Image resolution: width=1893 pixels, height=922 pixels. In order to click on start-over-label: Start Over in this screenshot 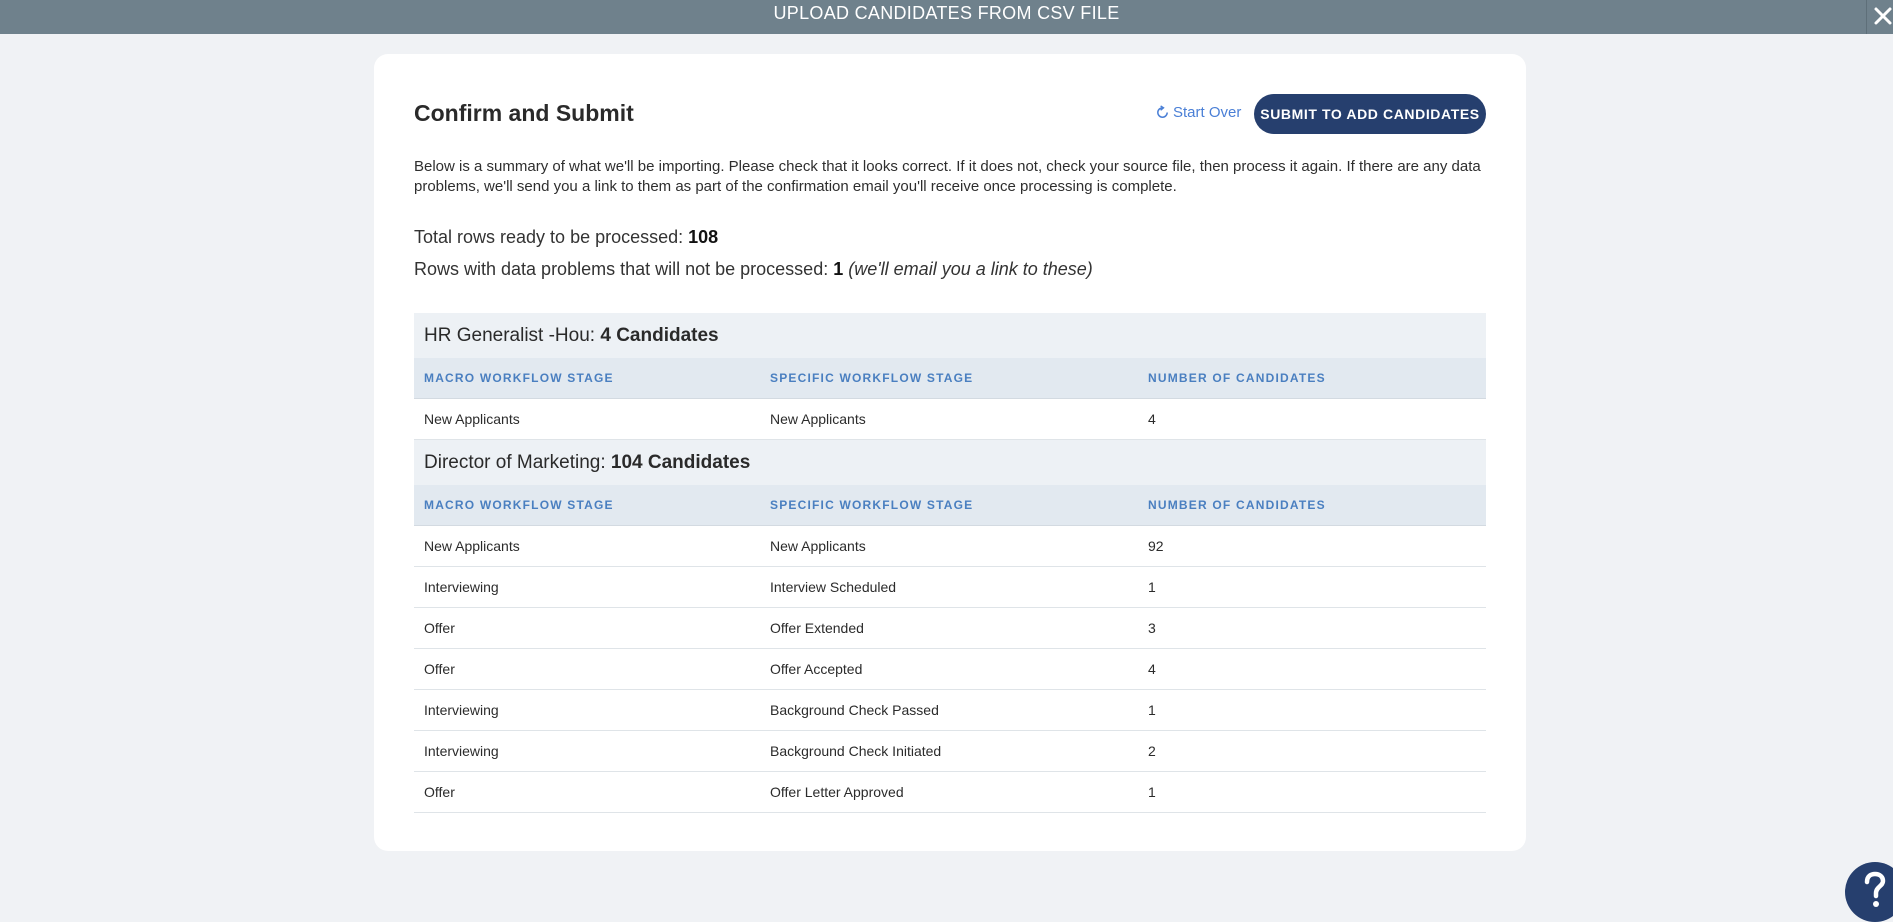, I will do `click(1207, 112)`.